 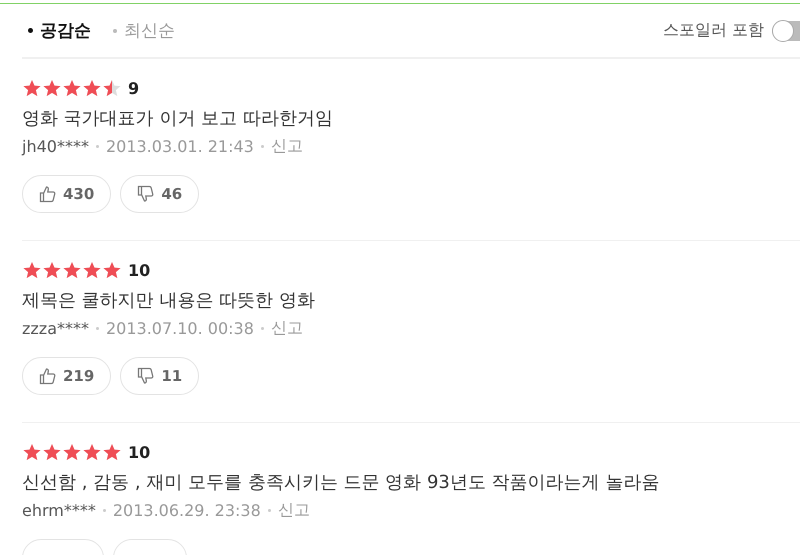 I want to click on review-text: 영화 국가대표가 이거 보고 따라한거임, so click(x=178, y=118).